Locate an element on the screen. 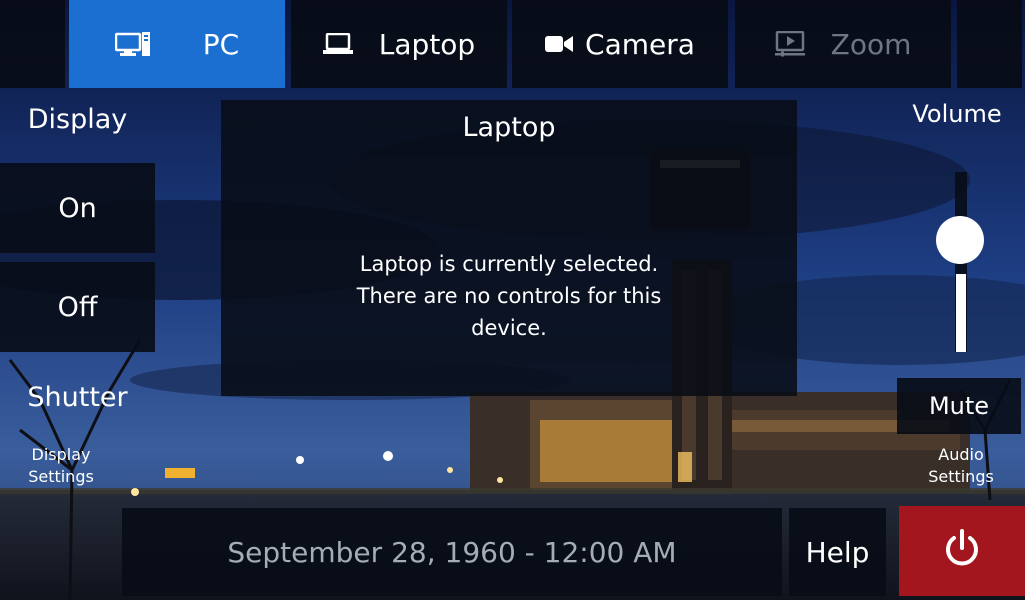 Image resolution: width=1025 pixels, height=600 pixels. mute-button: Mute is located at coordinates (959, 406).